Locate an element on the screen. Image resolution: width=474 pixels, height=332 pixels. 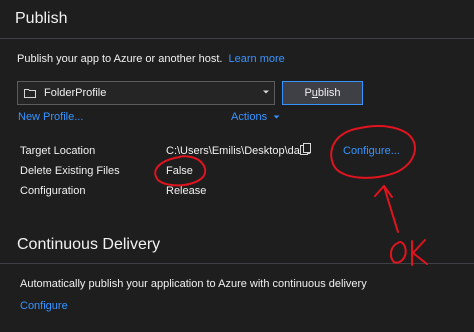
profile-dropdown-value: FolderProfile is located at coordinates (75, 93).